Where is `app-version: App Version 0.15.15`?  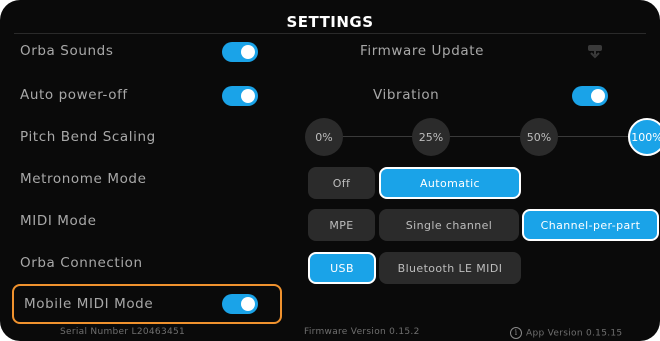 app-version: App Version 0.15.15 is located at coordinates (574, 333).